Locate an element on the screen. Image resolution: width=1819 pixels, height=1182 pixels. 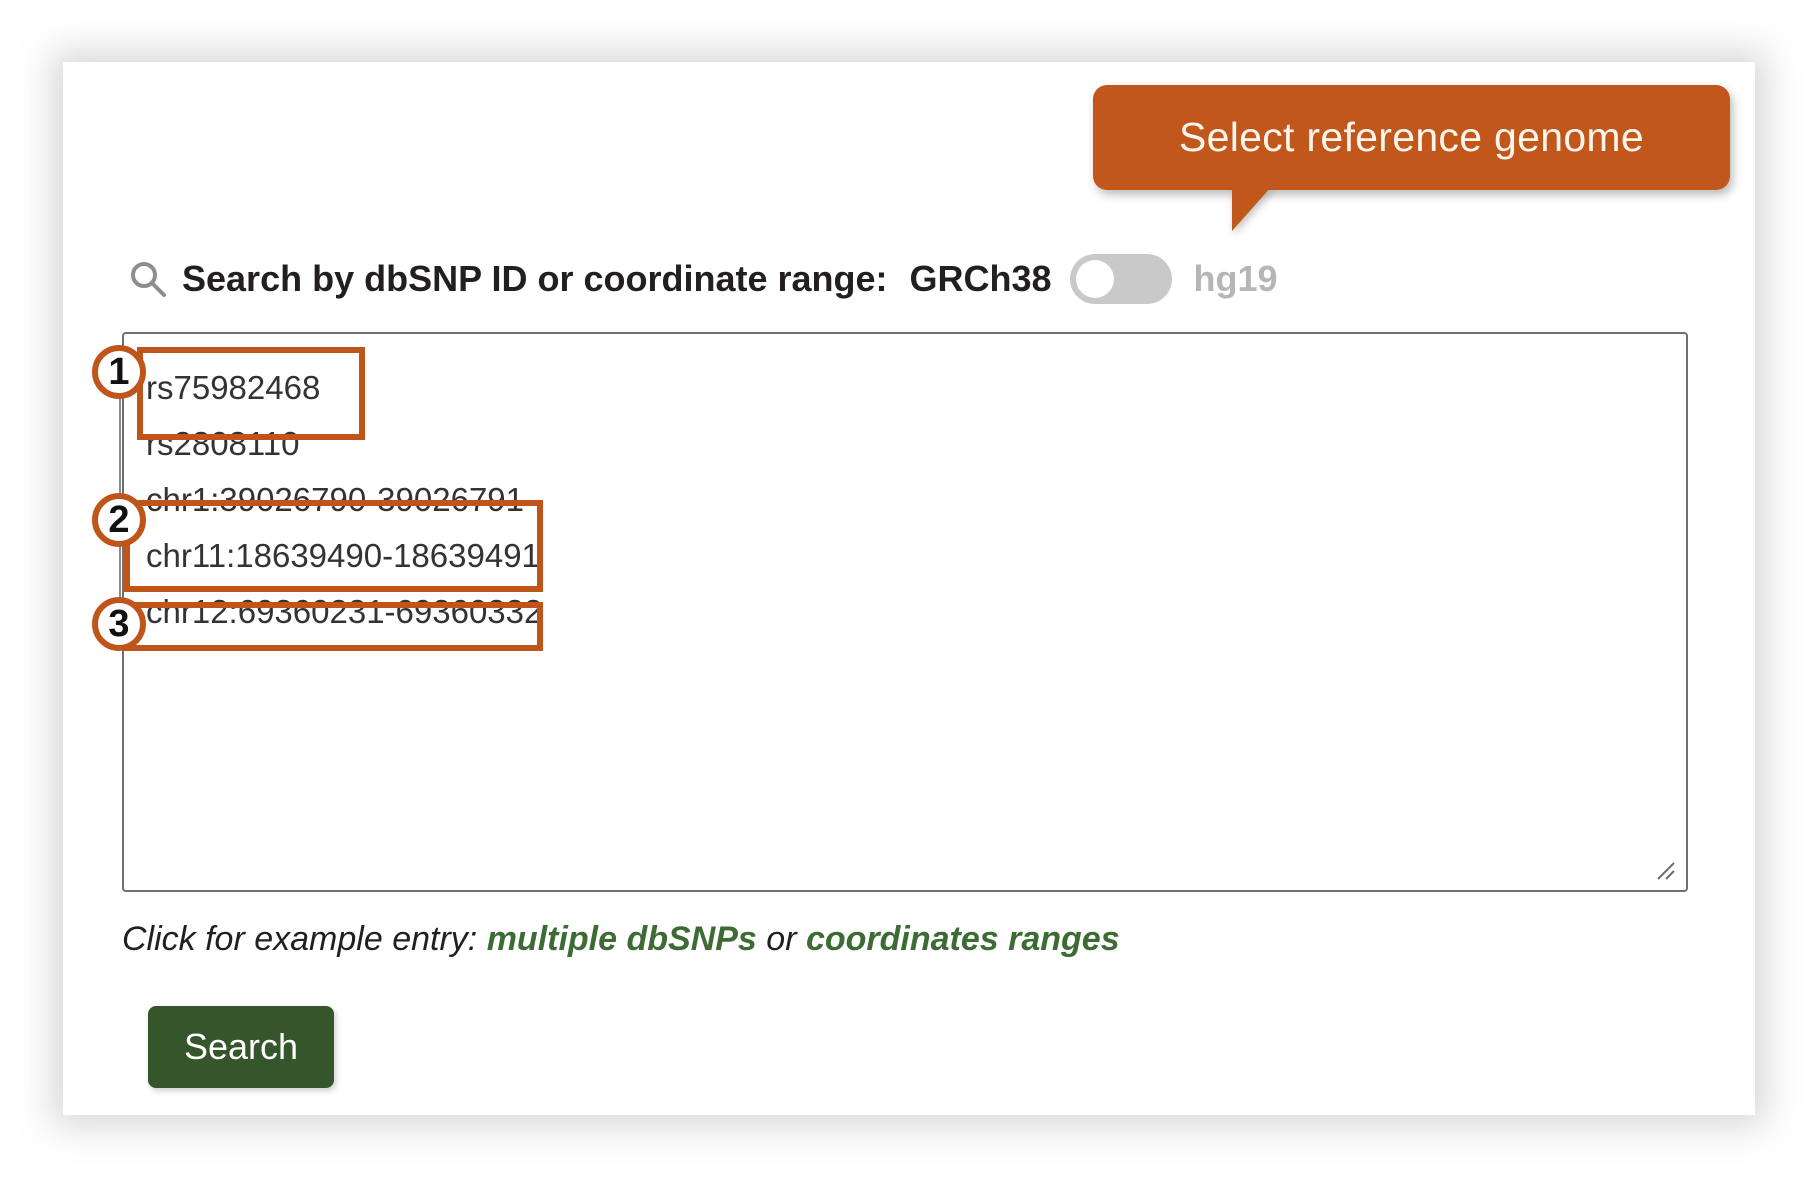
example-prefix-label: Click for example entry: is located at coordinates (300, 939).